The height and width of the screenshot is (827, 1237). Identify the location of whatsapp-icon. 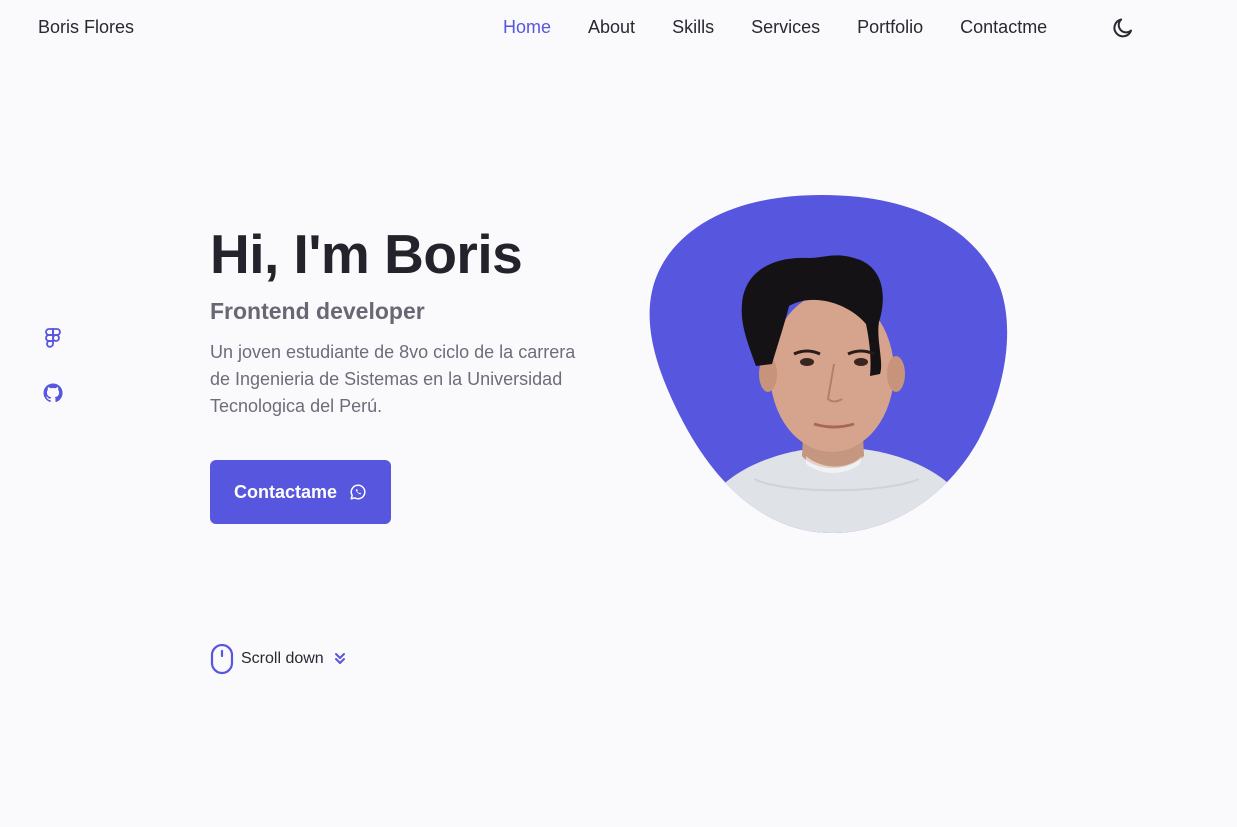
(358, 492).